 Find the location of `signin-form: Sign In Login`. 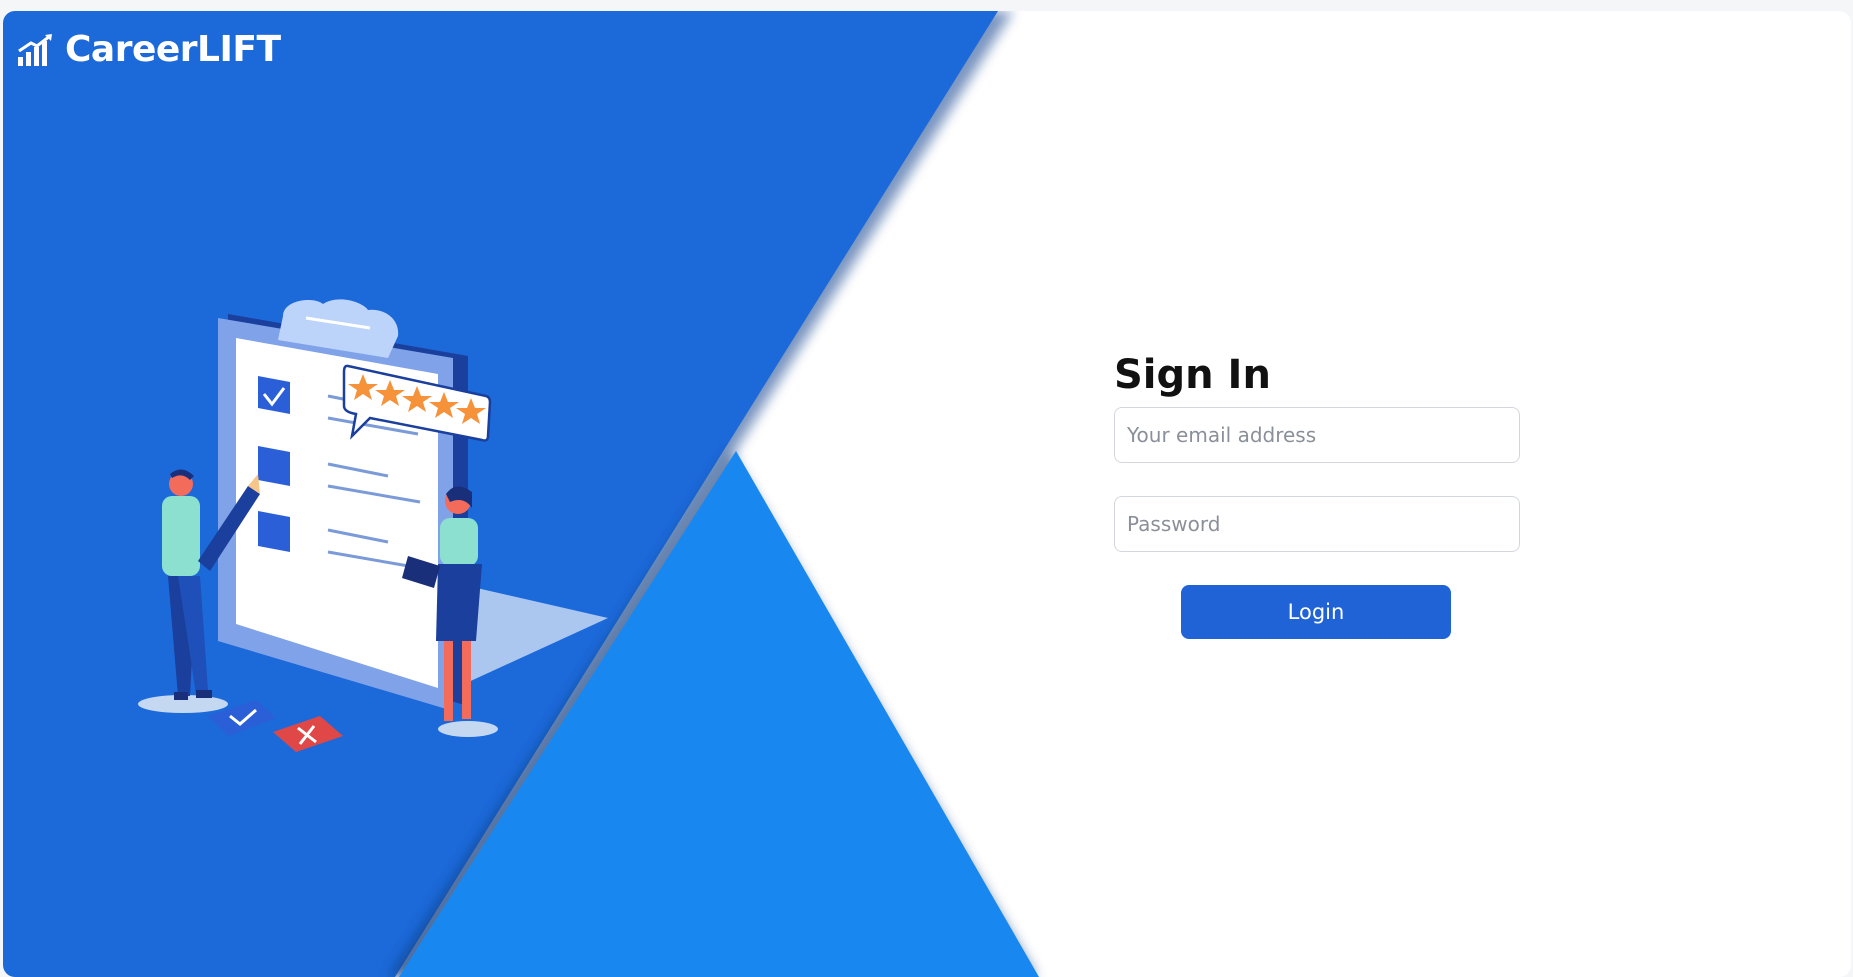

signin-form: Sign In Login is located at coordinates (1317, 495).